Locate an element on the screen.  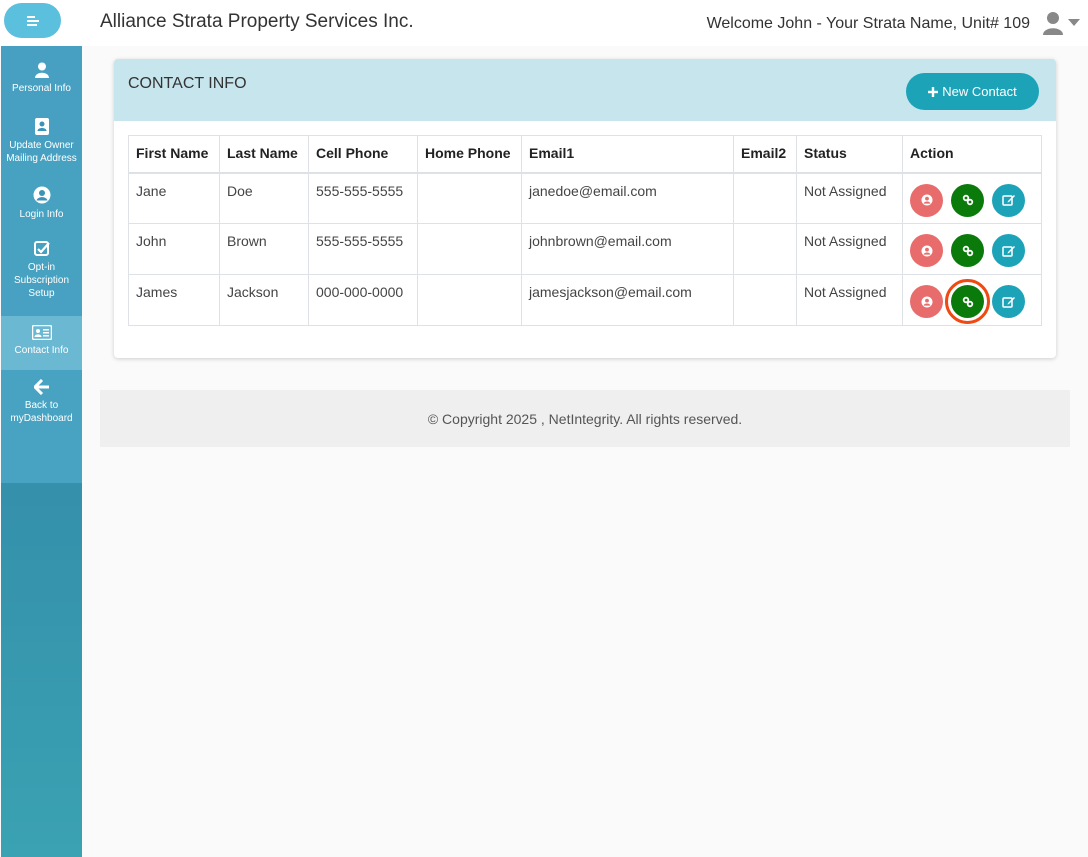
id-card-icon is located at coordinates (41, 332).